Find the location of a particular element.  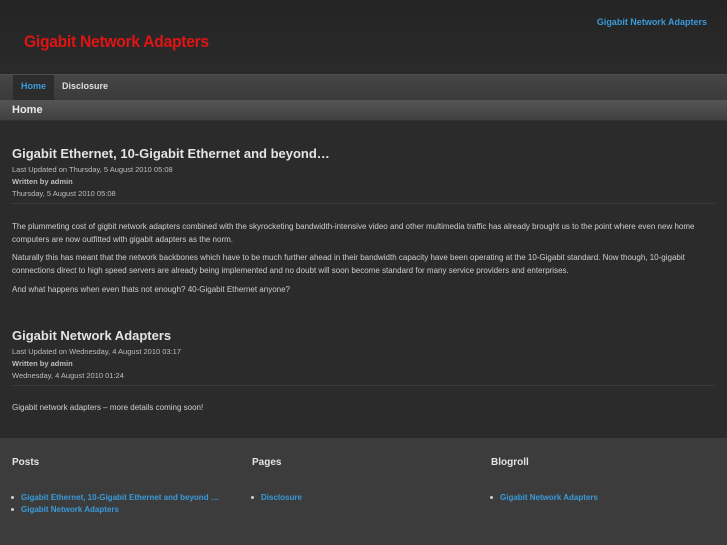

breadcrumb: Home is located at coordinates (27, 110).